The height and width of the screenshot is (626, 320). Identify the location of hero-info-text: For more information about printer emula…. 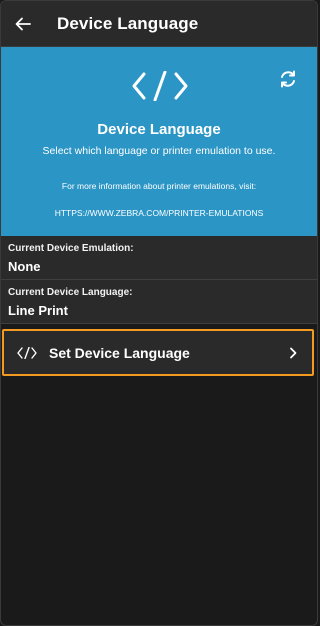
(159, 186).